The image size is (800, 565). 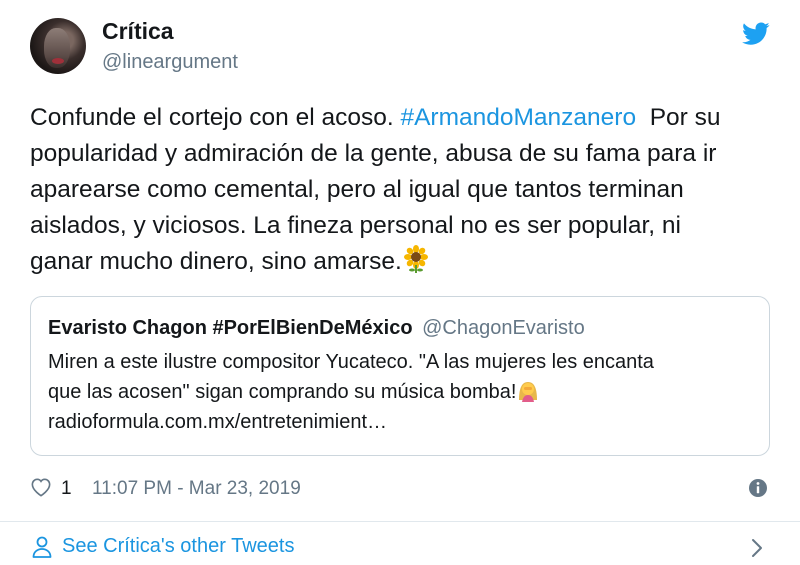 I want to click on author-handle: @lineargument, so click(x=170, y=62).